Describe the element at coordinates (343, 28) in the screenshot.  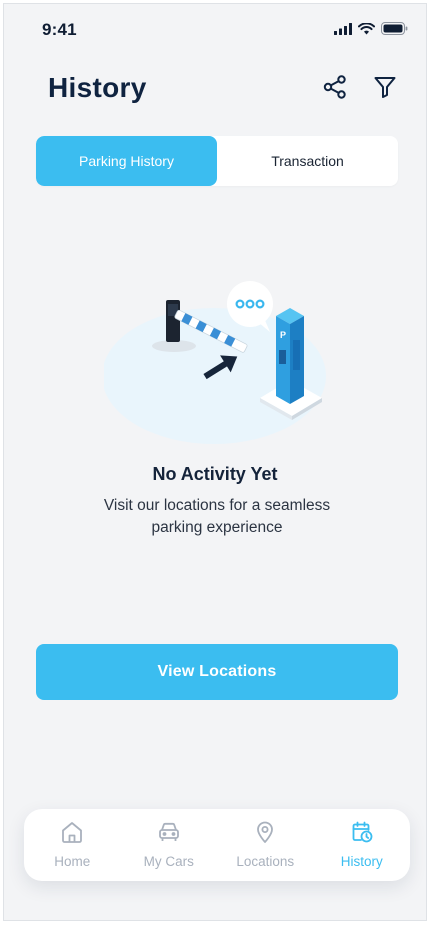
I see `signal-icon` at that location.